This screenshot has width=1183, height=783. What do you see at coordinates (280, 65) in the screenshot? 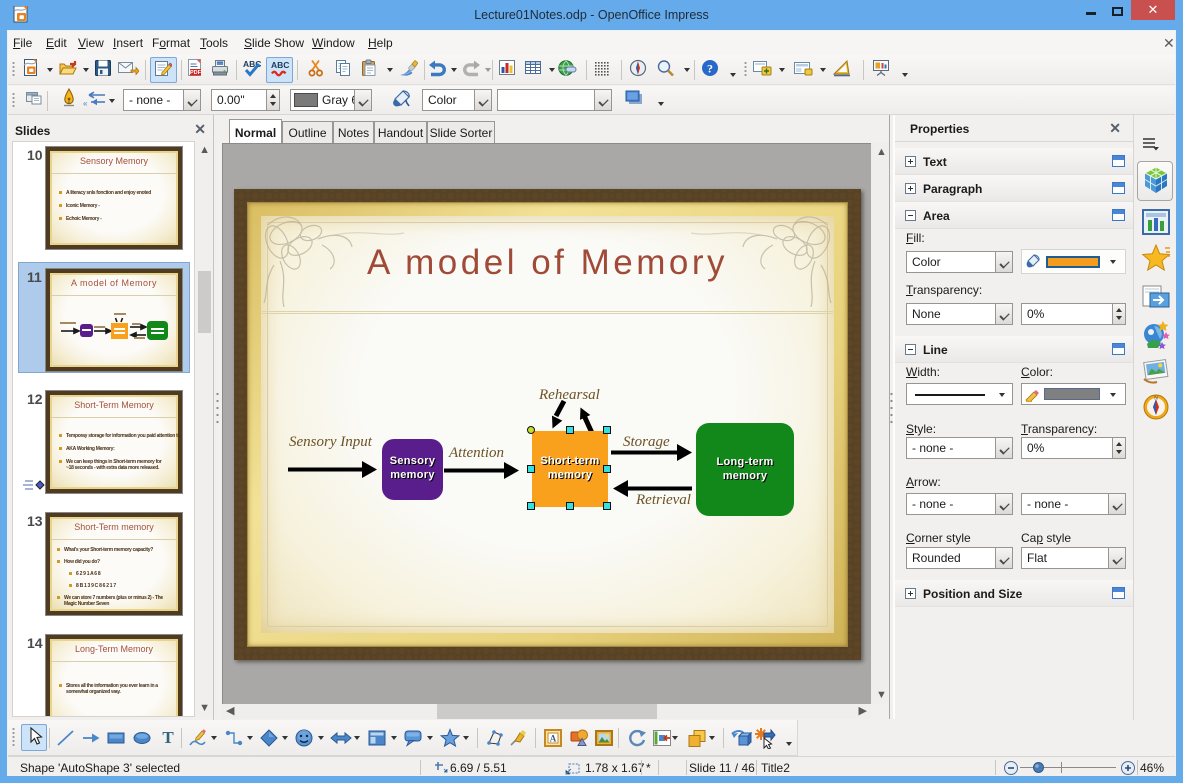
I see `svg-text: ABC` at bounding box center [280, 65].